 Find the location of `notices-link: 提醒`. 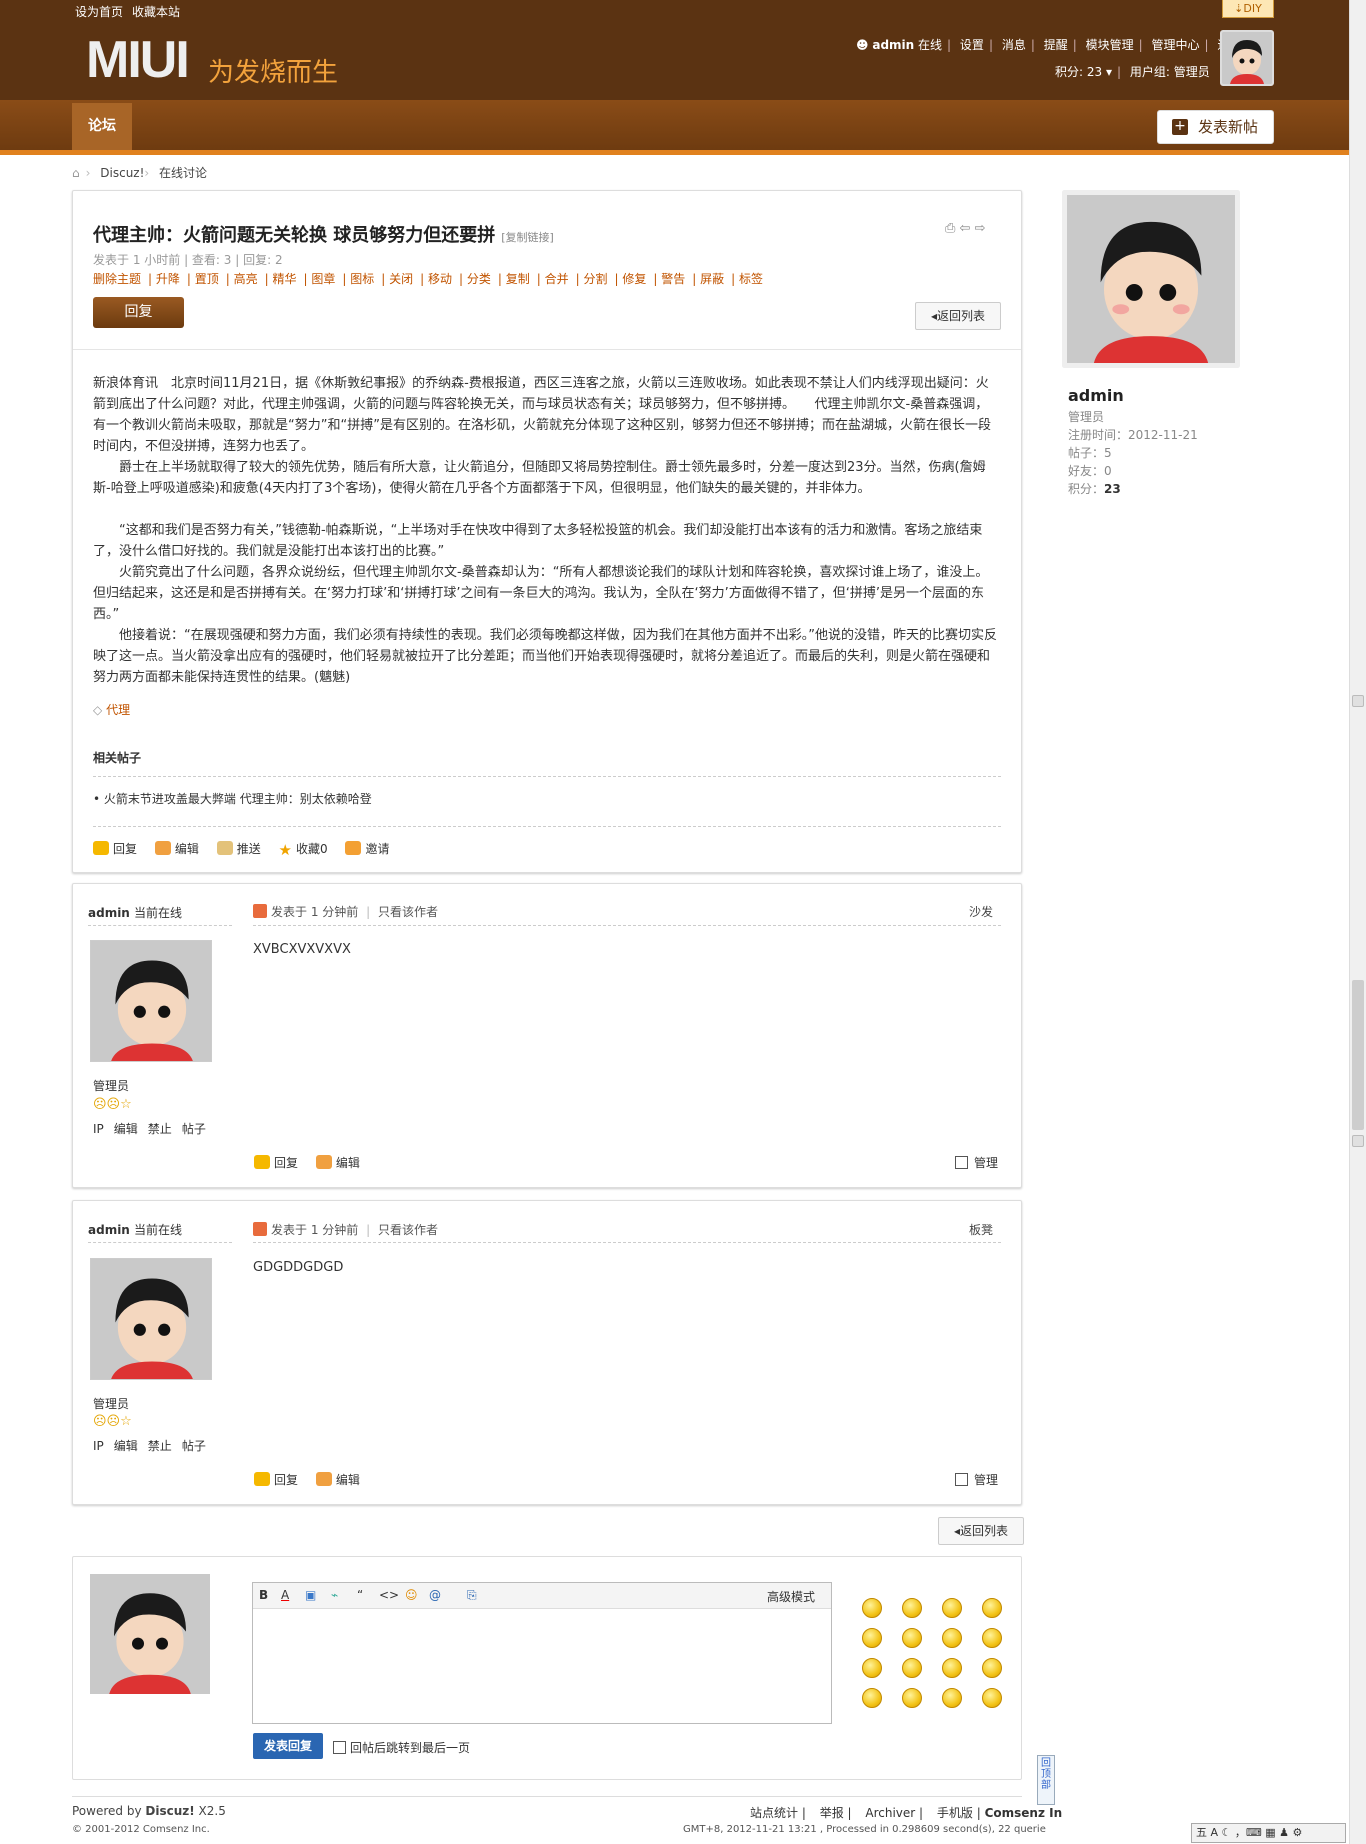

notices-link: 提醒 is located at coordinates (1056, 45).